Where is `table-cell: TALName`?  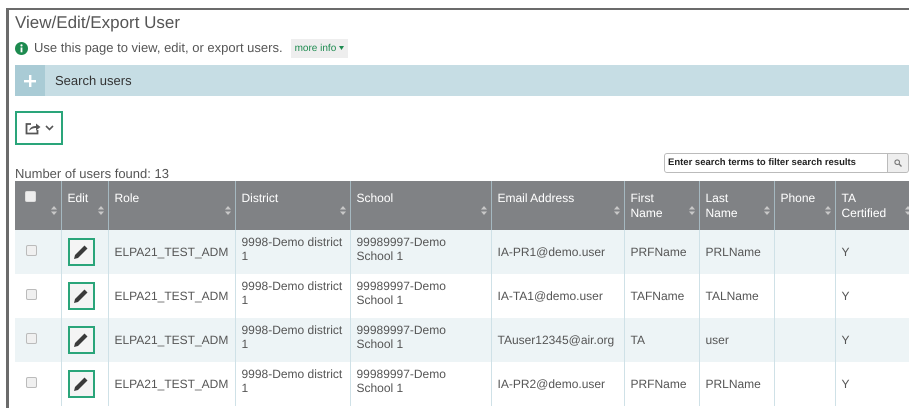 table-cell: TALName is located at coordinates (732, 296).